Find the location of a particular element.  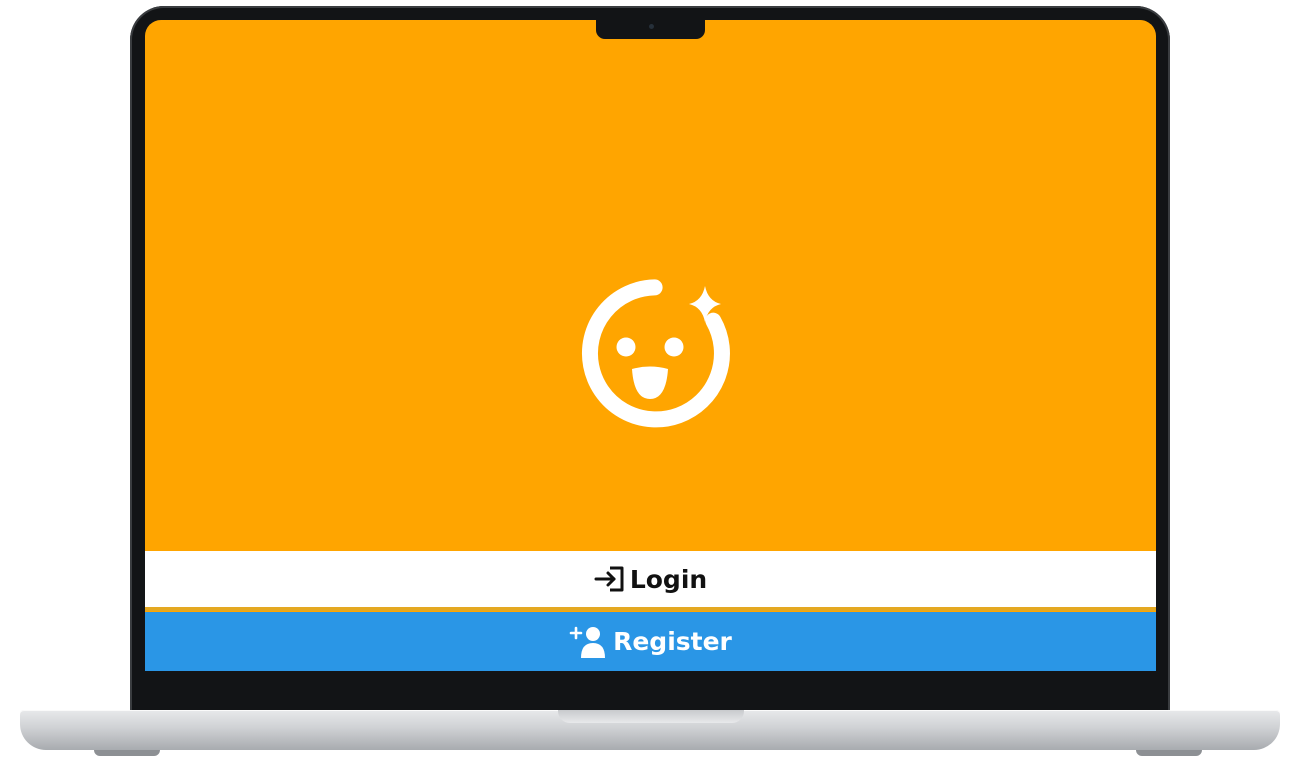

register-label: Register is located at coordinates (672, 641).